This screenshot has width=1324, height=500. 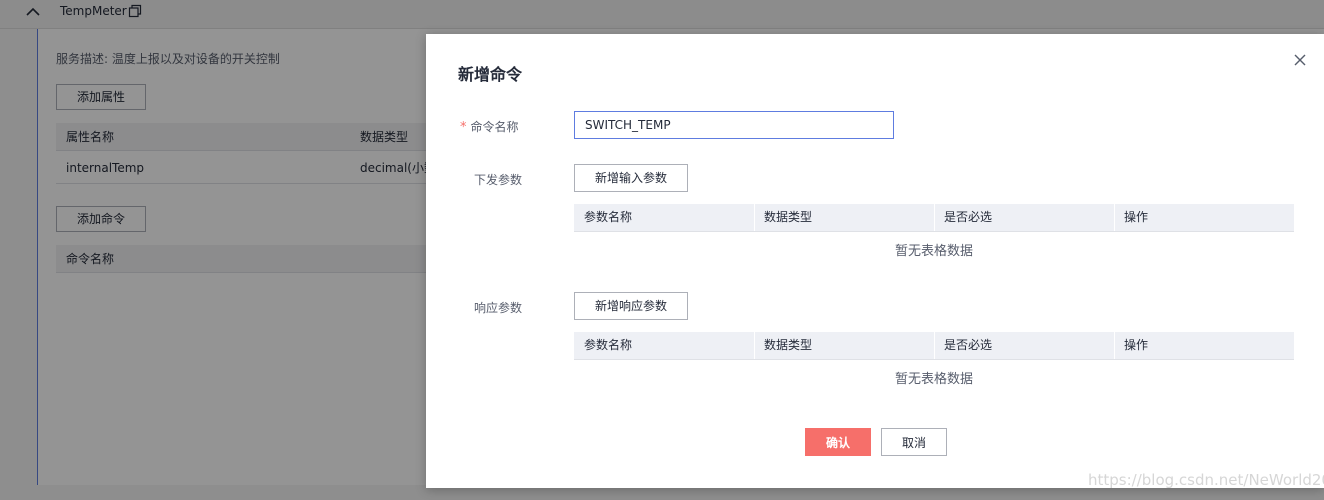 I want to click on add-response-param-button: 新增响应参数, so click(x=631, y=306).